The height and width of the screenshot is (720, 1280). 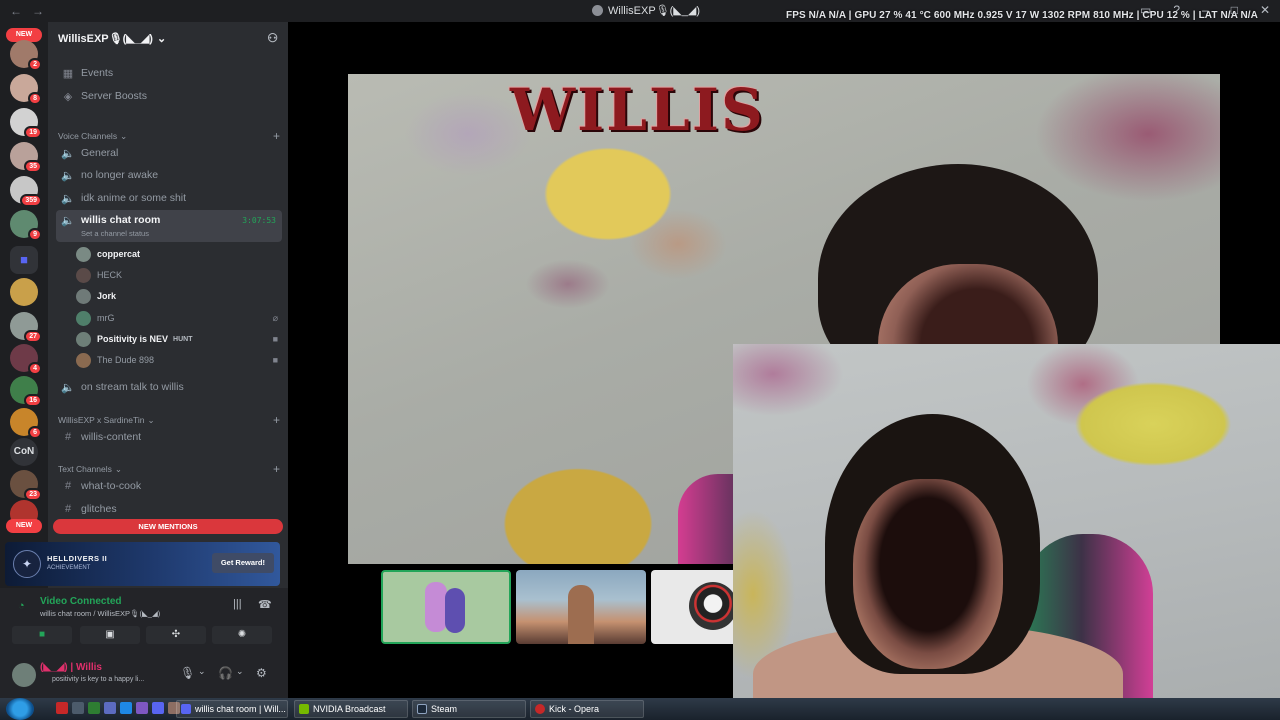 What do you see at coordinates (169, 136) in the screenshot?
I see `voice-channels-category: Voice Channels ⌄ +` at bounding box center [169, 136].